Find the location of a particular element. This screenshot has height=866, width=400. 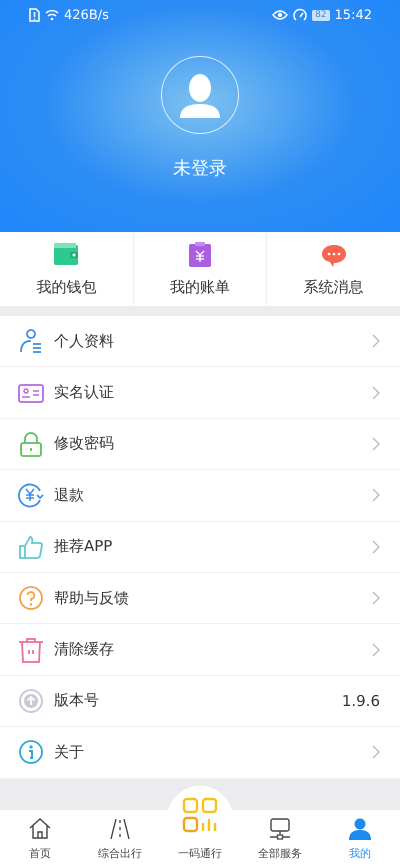

menu-item: 版本号 1.9.6 is located at coordinates (200, 702).